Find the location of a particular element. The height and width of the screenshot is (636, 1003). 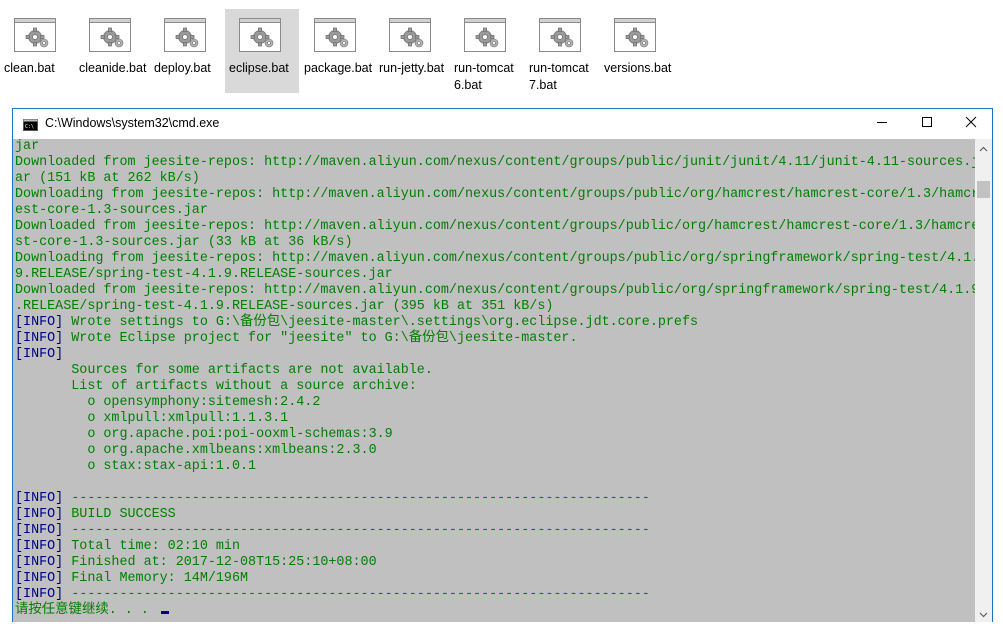

console-line: [INFO] BUILD SUCCESS is located at coordinates (495, 515).